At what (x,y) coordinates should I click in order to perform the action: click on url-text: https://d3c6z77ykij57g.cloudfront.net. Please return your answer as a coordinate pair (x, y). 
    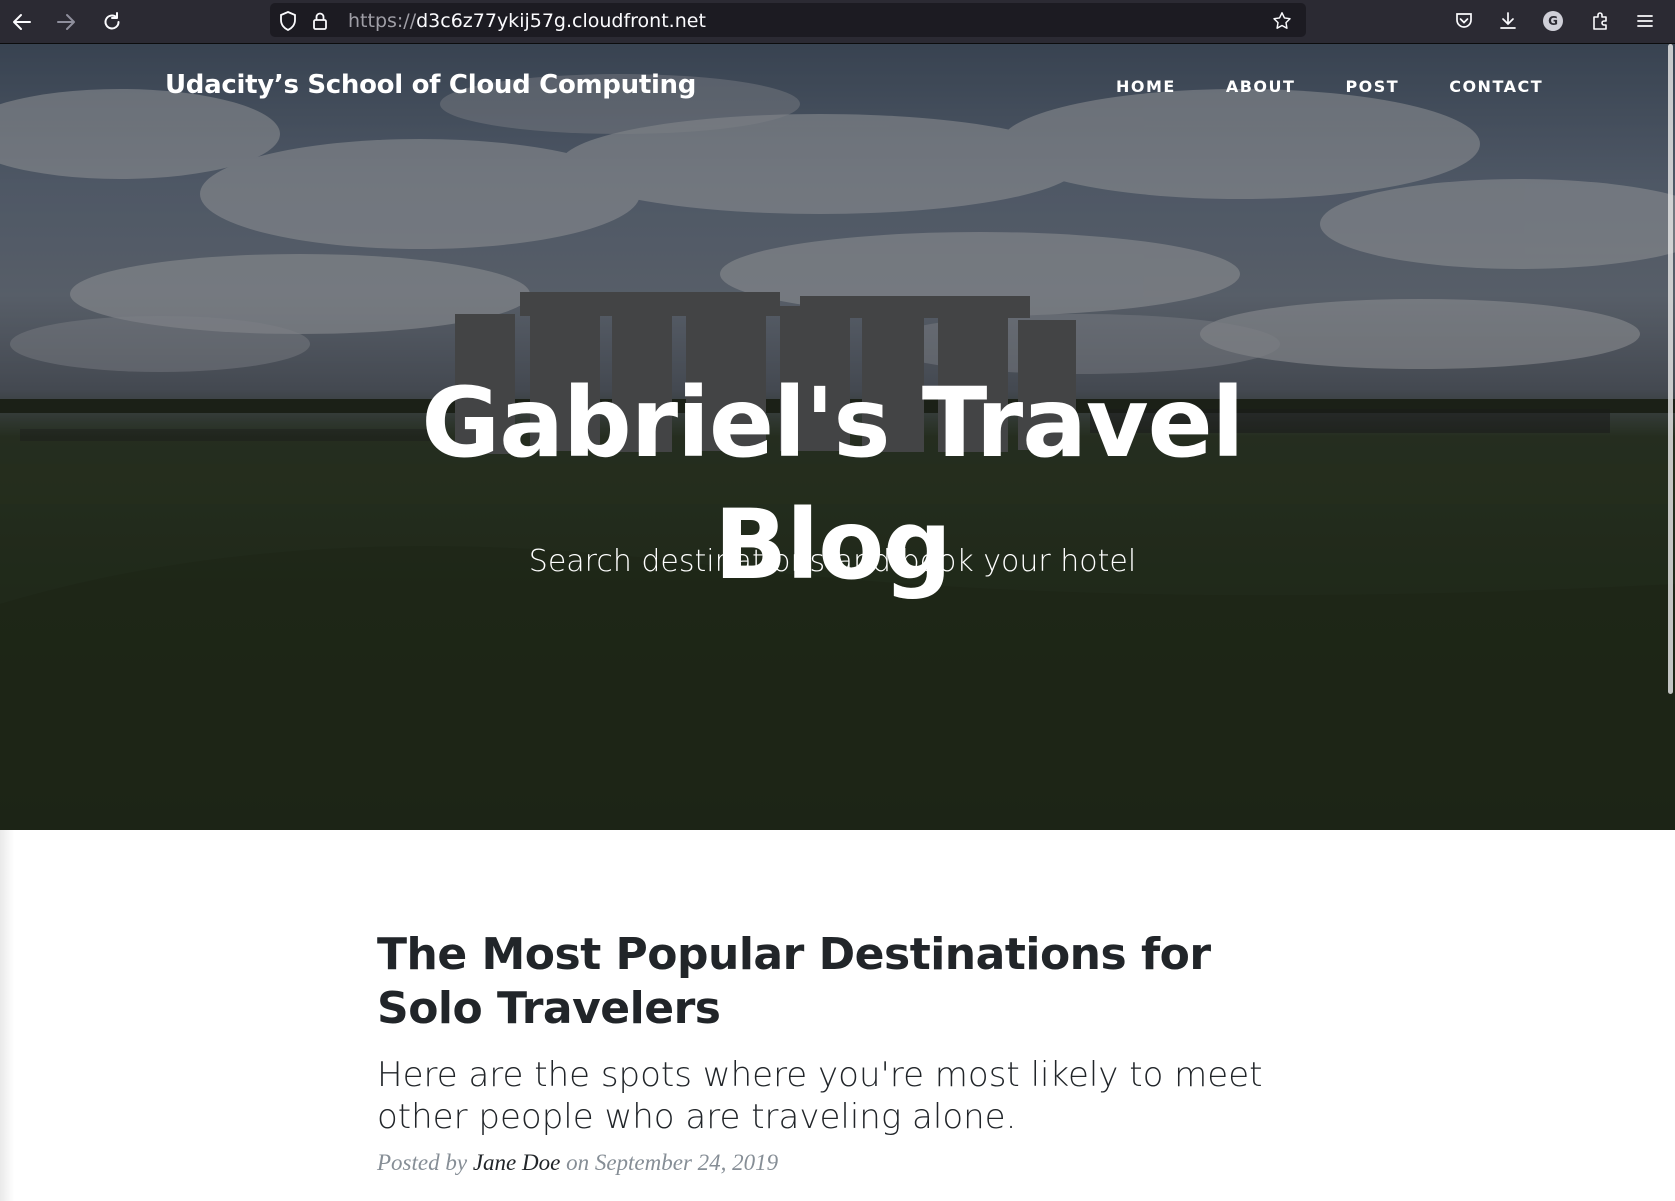
    Looking at the image, I should click on (527, 21).